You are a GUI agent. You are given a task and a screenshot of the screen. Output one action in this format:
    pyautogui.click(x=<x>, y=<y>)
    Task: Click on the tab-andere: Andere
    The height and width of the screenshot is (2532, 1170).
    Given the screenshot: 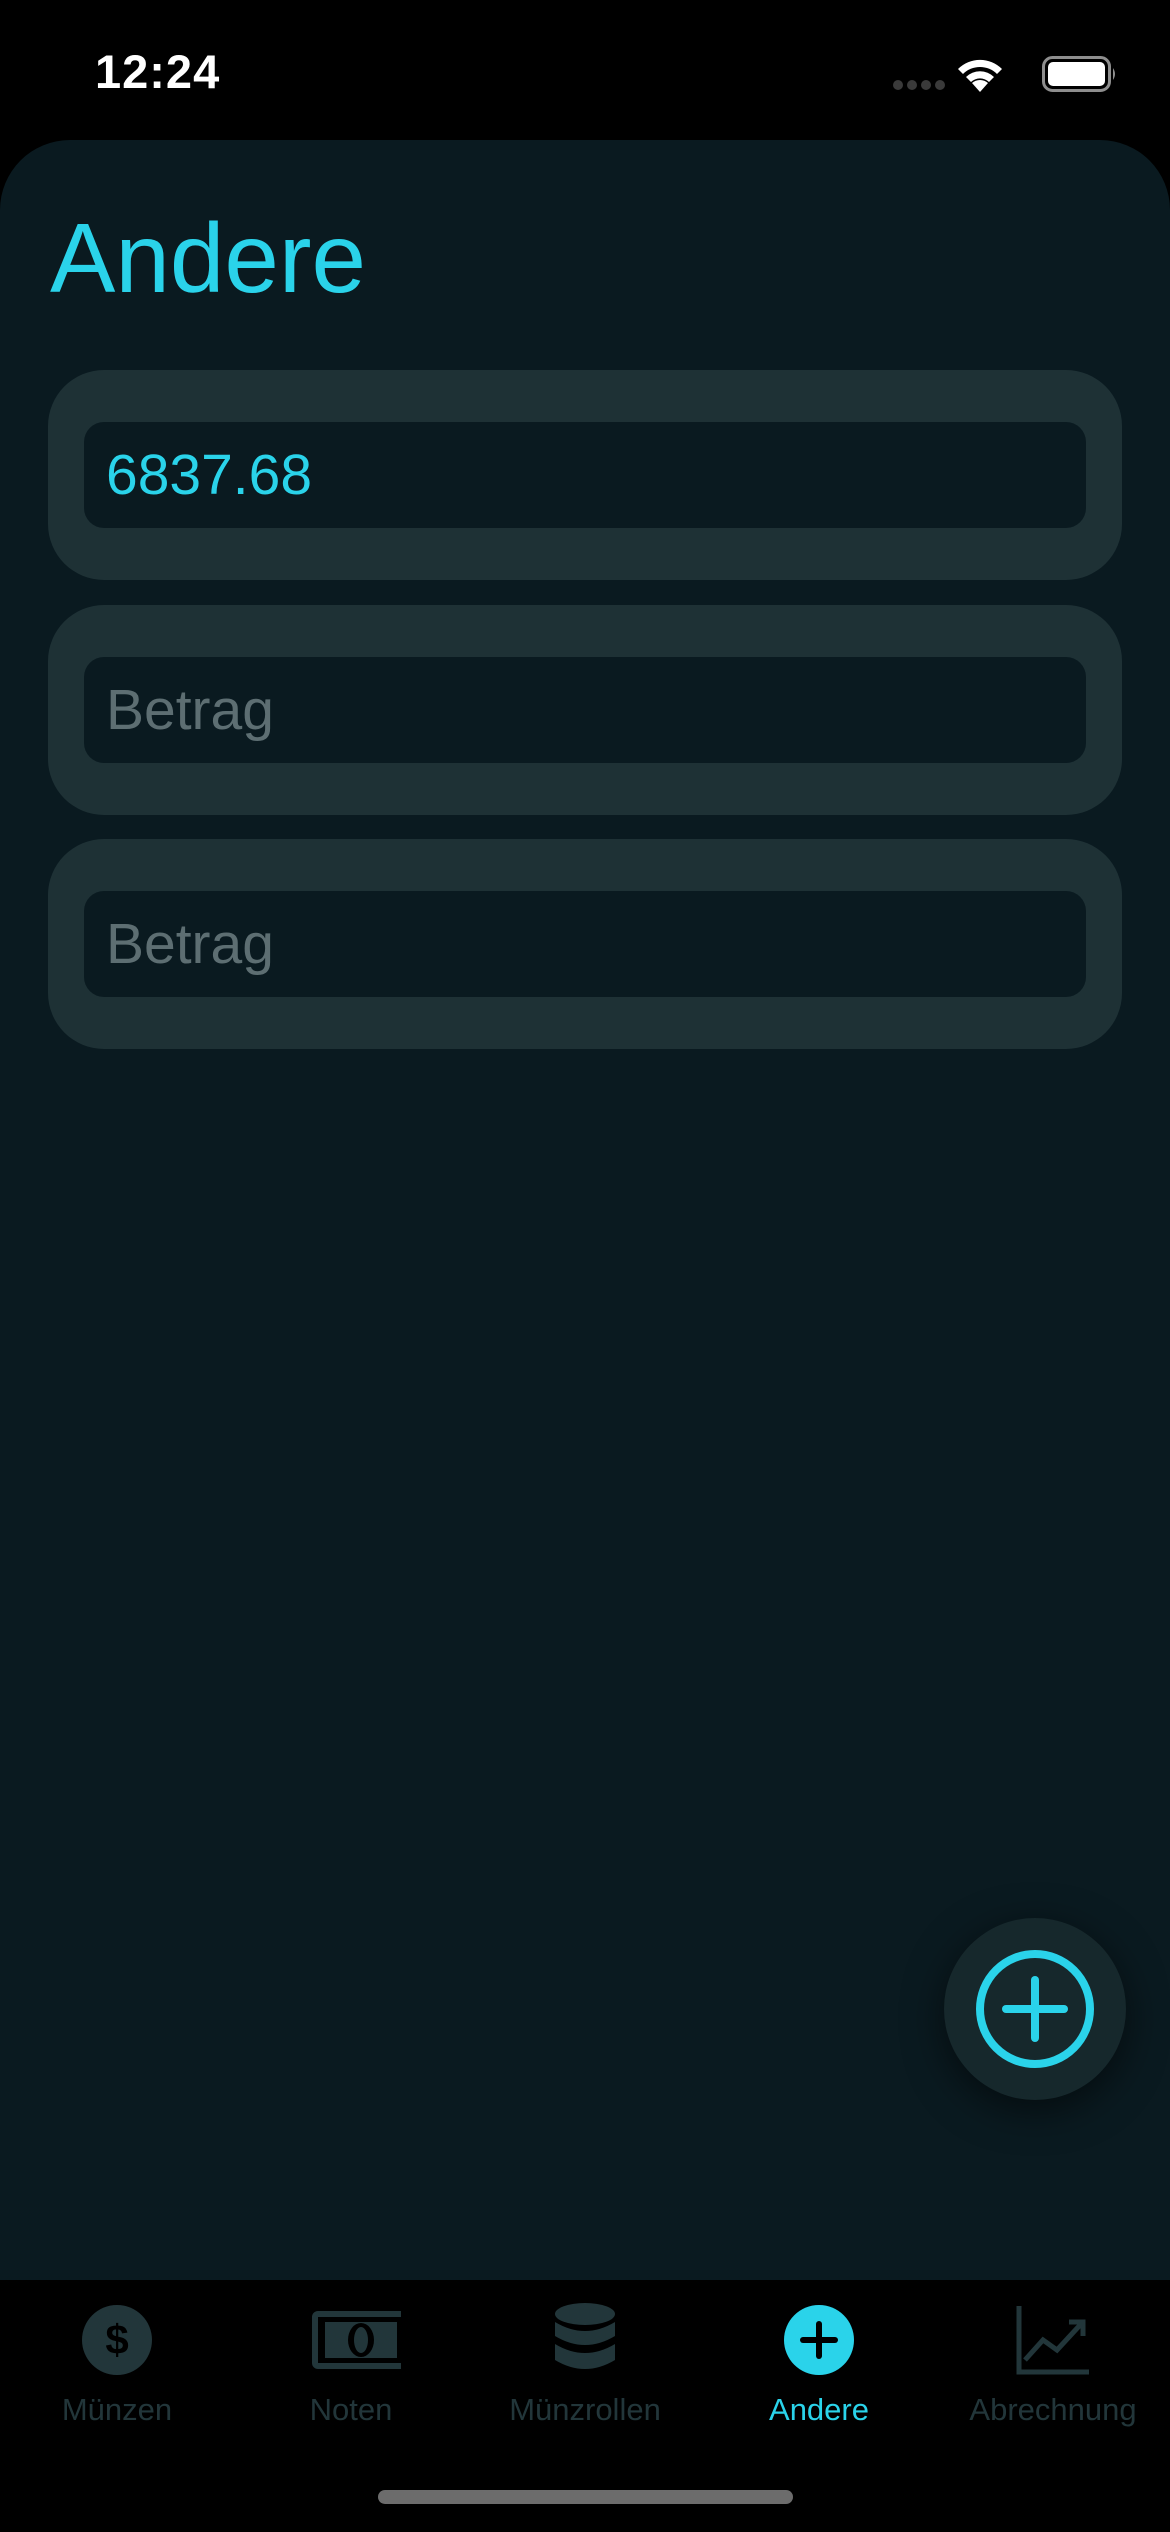 What is the action you would take?
    pyautogui.click(x=819, y=2375)
    